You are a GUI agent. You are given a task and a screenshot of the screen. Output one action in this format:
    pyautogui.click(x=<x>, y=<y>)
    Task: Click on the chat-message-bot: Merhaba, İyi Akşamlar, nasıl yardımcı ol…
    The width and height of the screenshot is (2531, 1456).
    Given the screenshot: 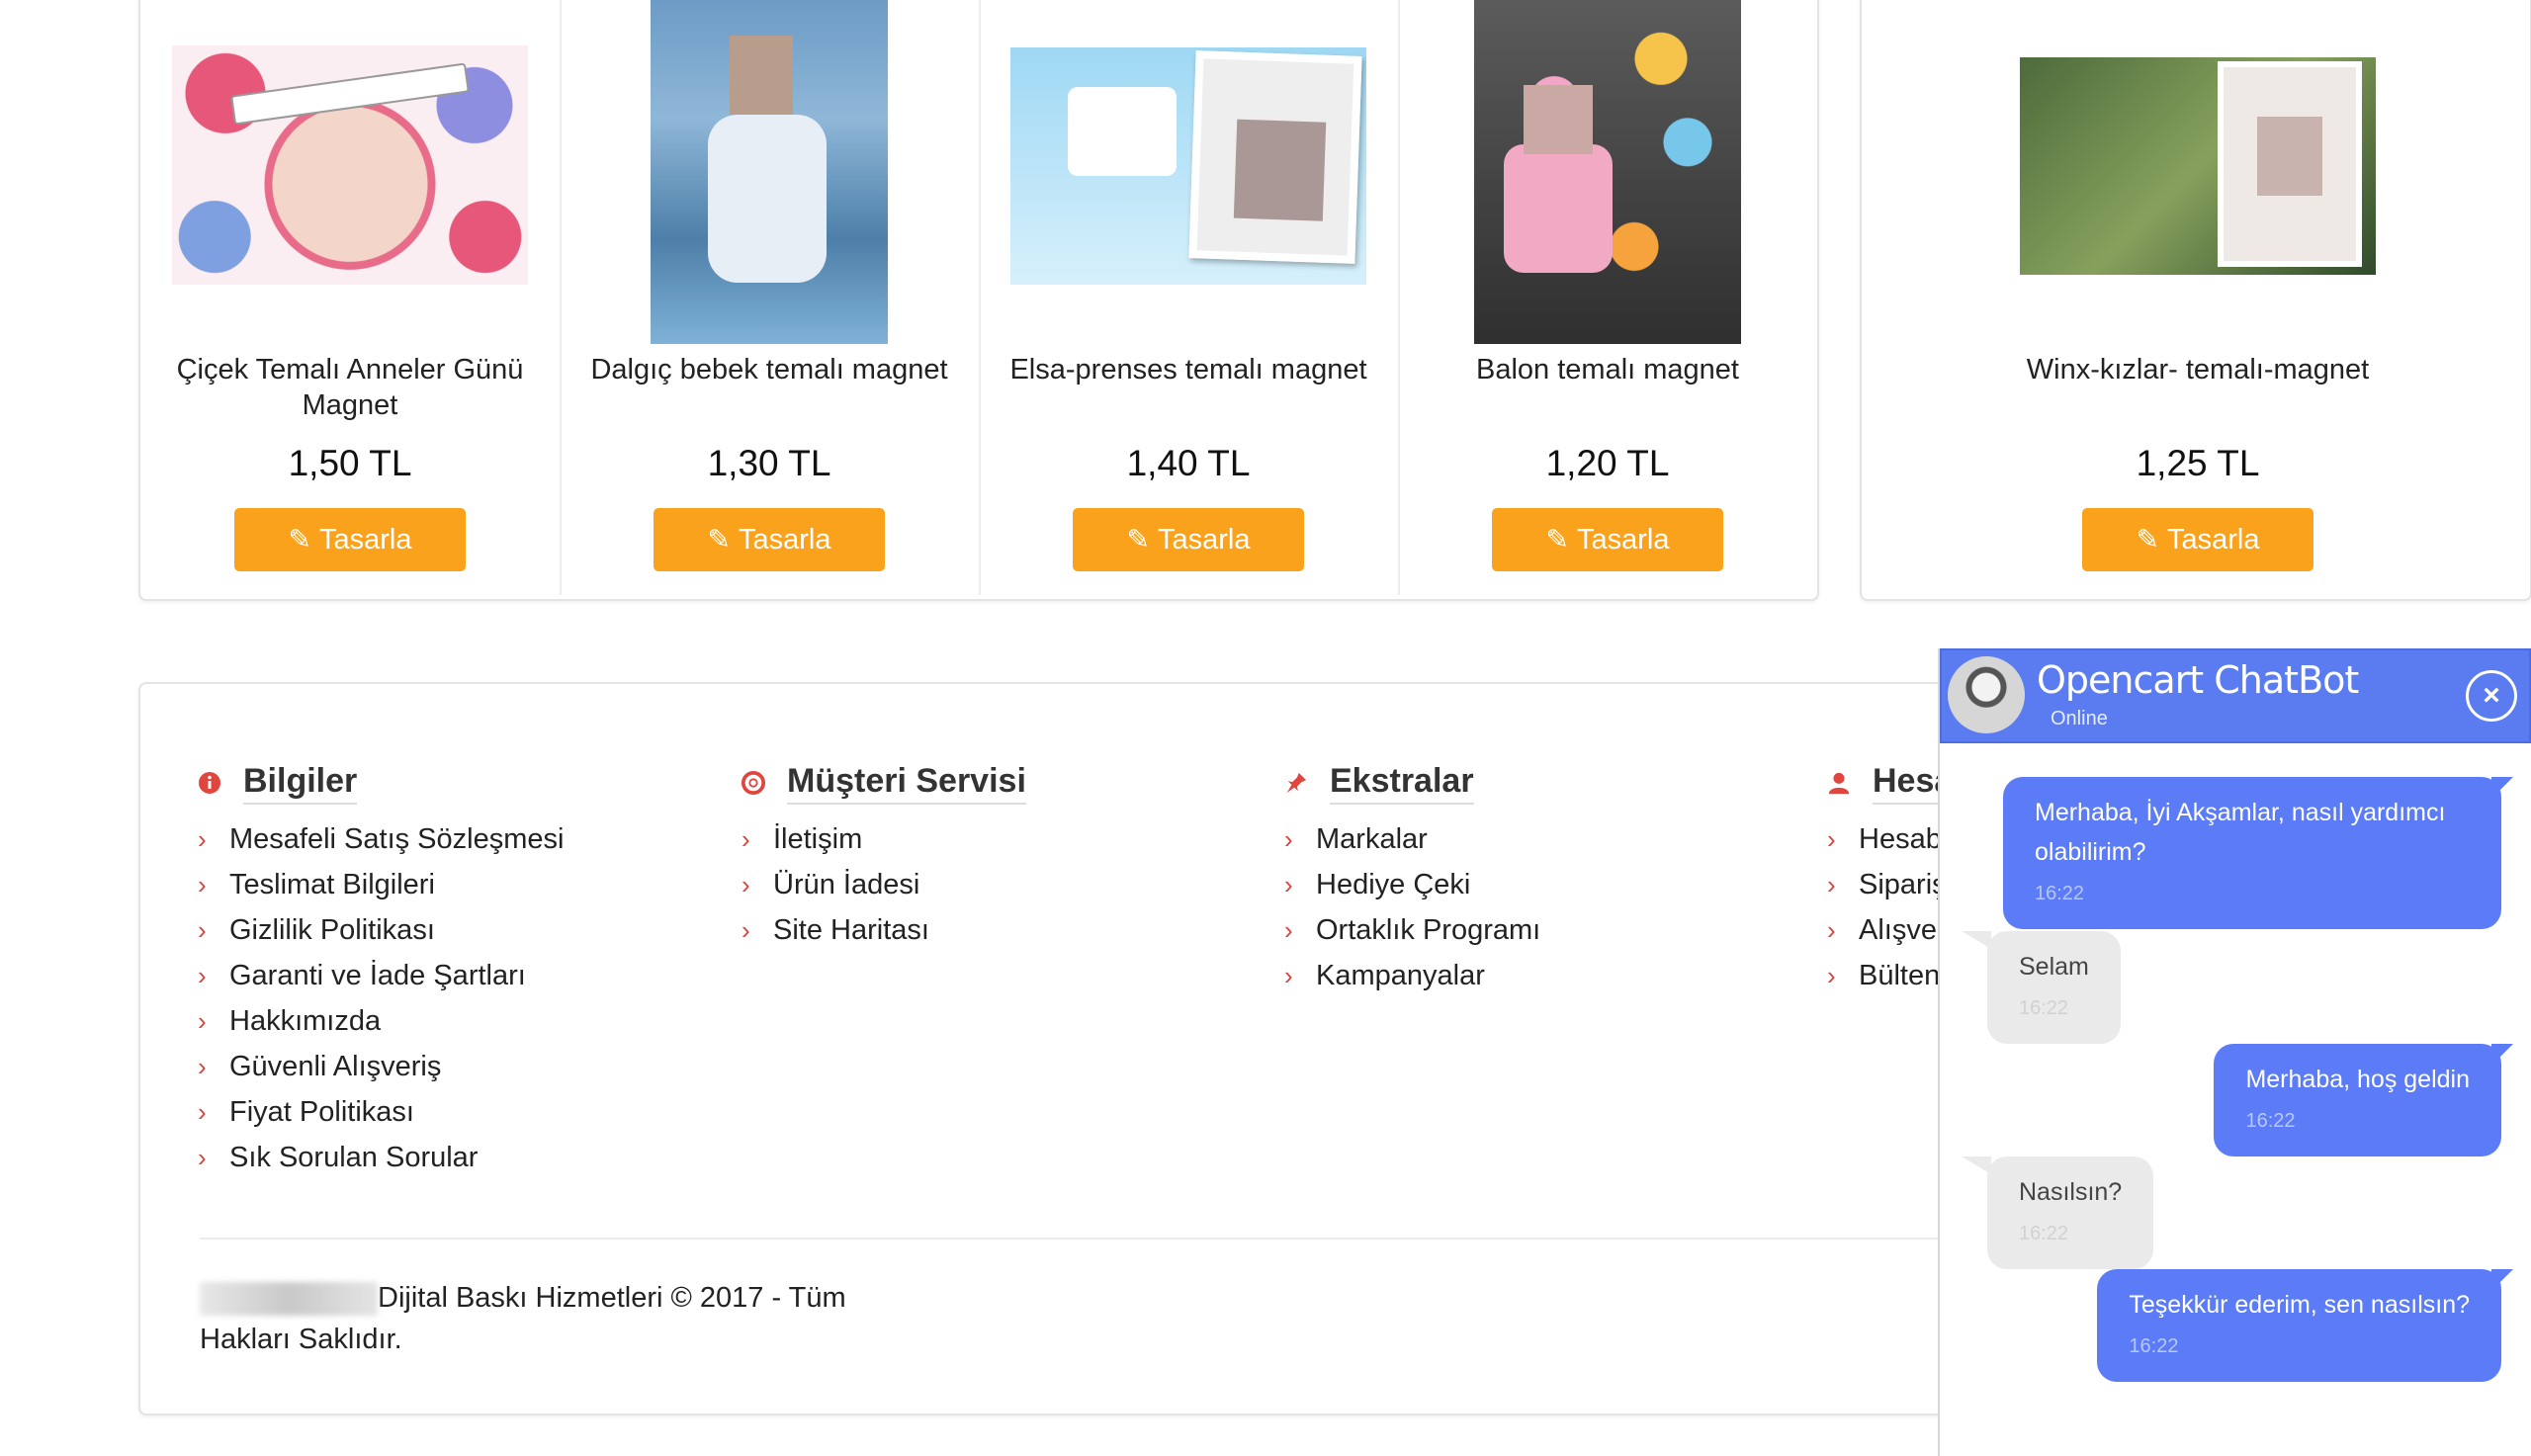 What is the action you would take?
    pyautogui.click(x=2252, y=853)
    